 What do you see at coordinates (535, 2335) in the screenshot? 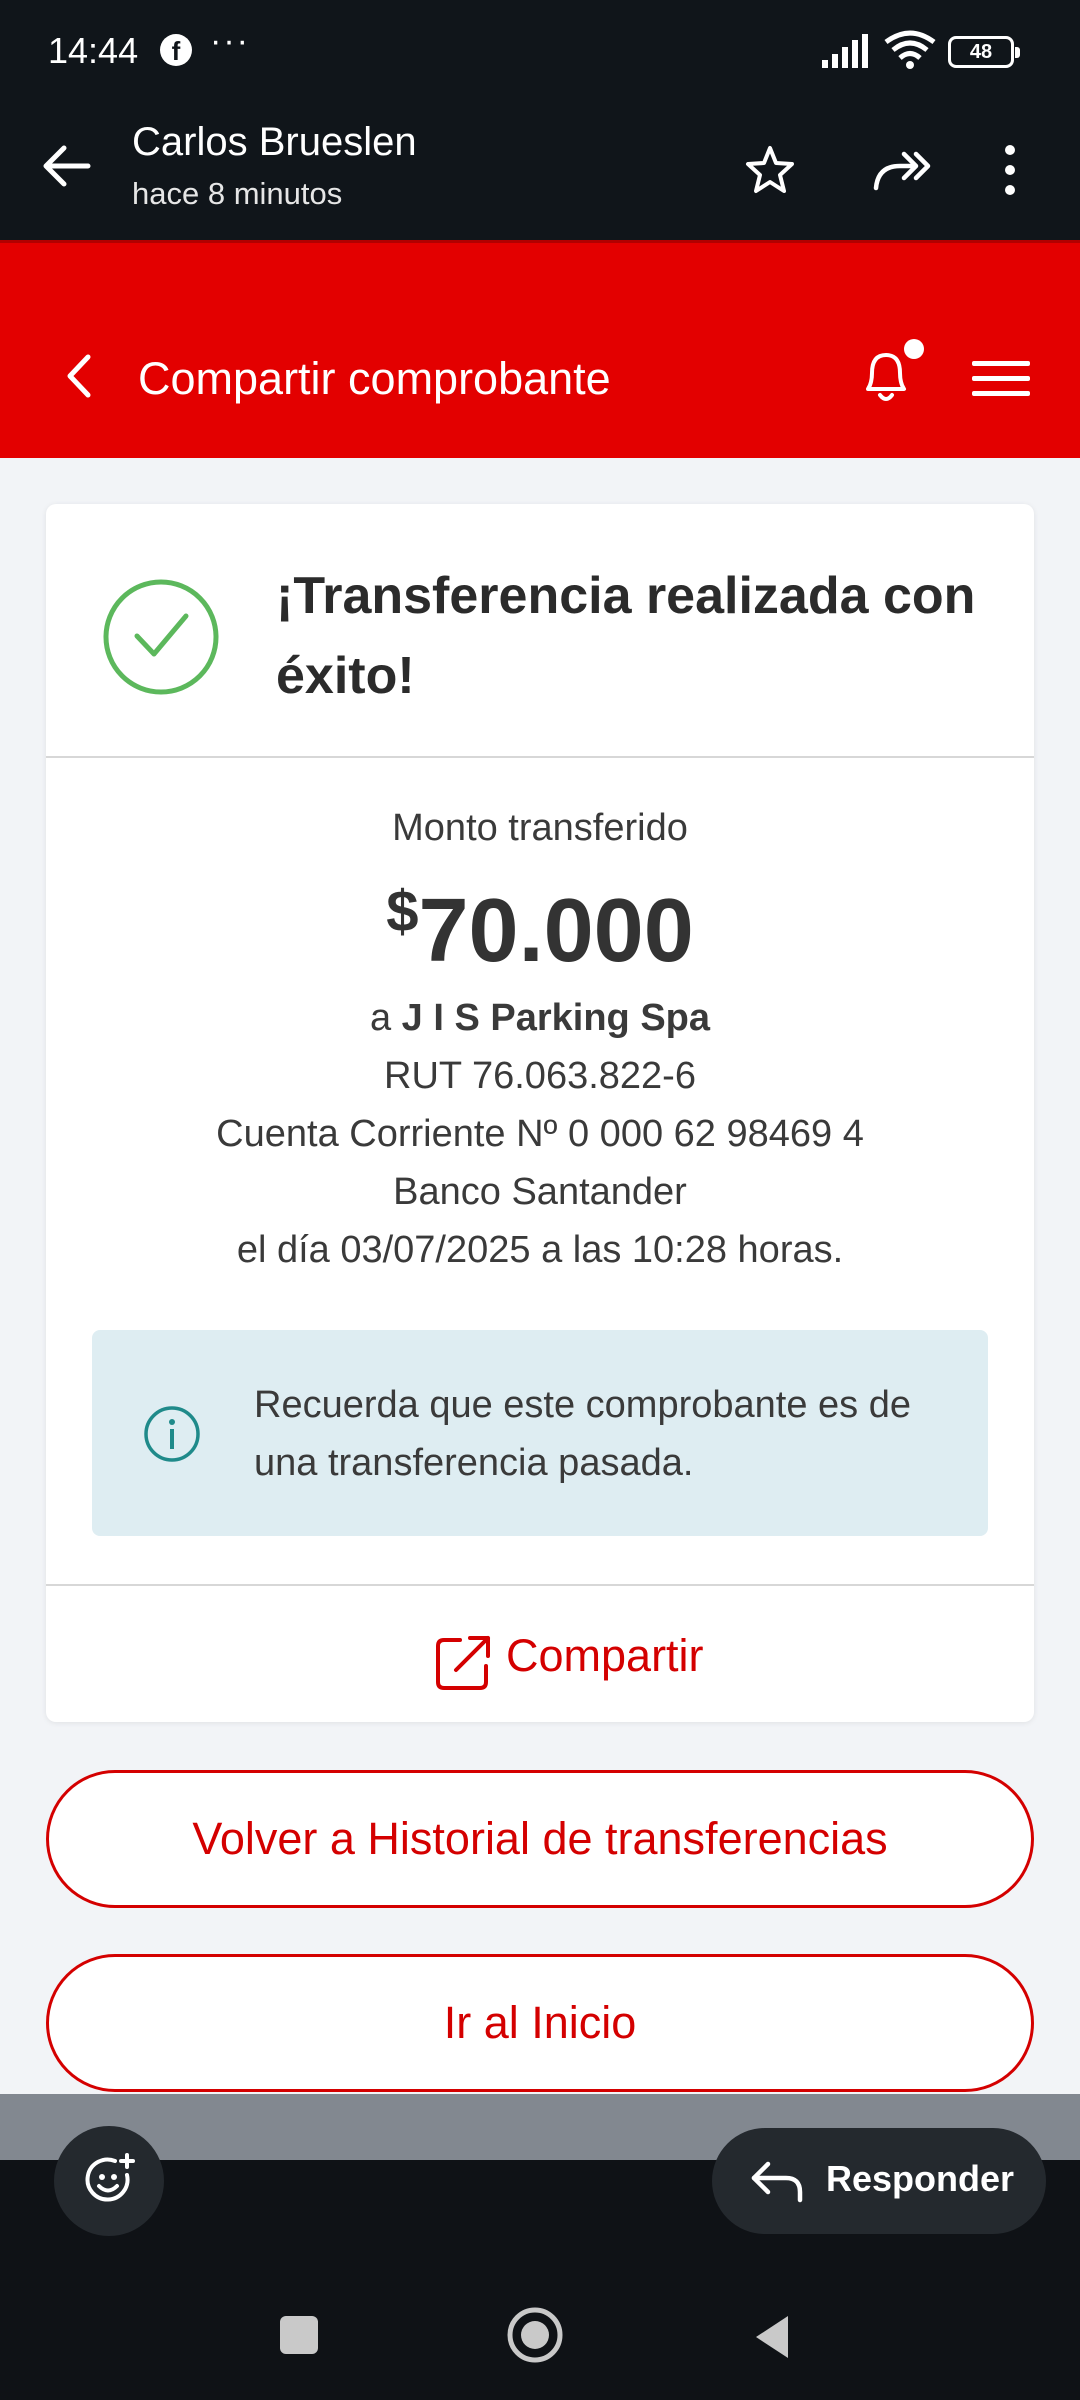
I see `home-icon` at bounding box center [535, 2335].